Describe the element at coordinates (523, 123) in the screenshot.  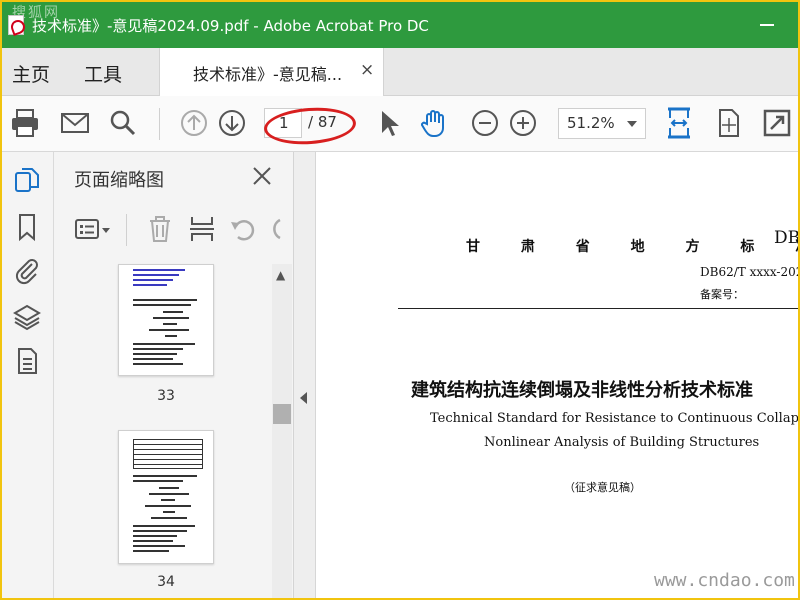
I see `zoom-in-icon` at that location.